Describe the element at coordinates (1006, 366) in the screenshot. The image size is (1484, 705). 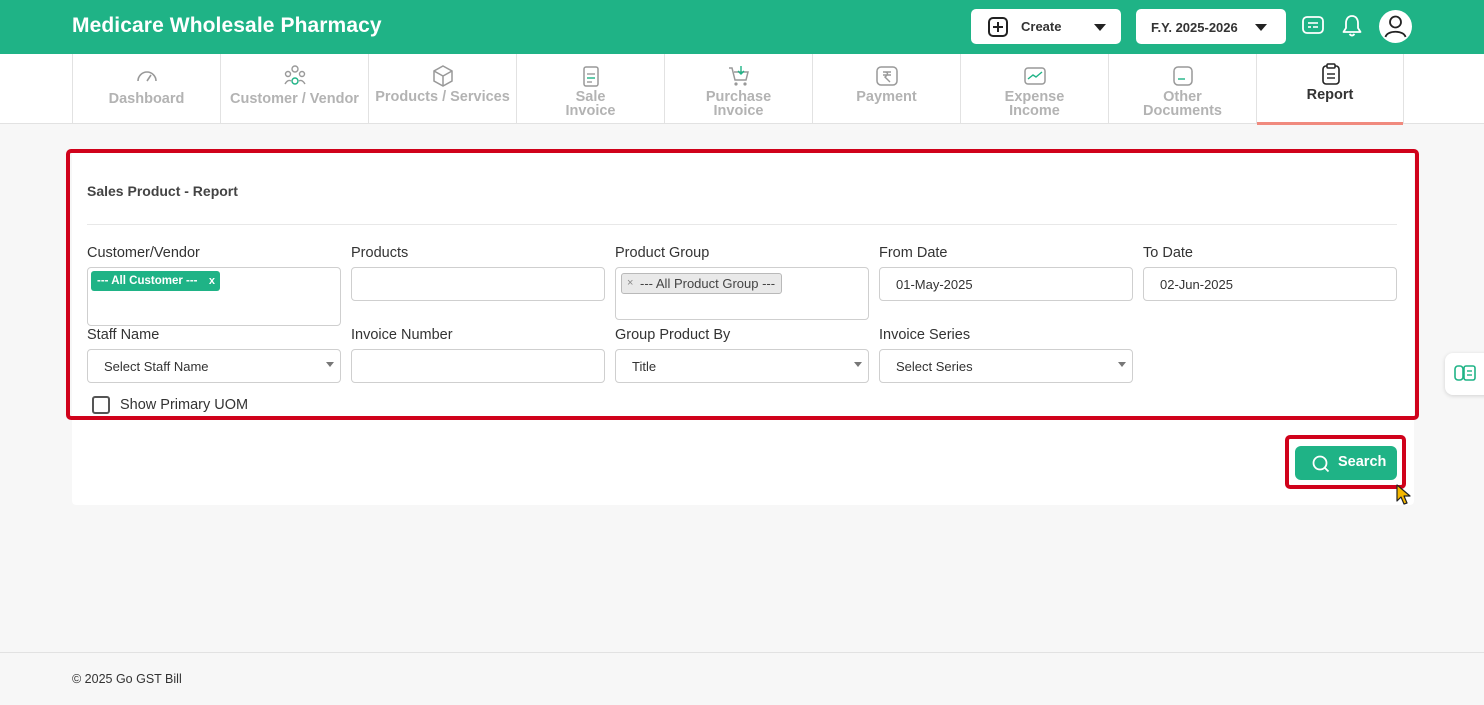
I see `invoice-series-select: Select Series` at that location.